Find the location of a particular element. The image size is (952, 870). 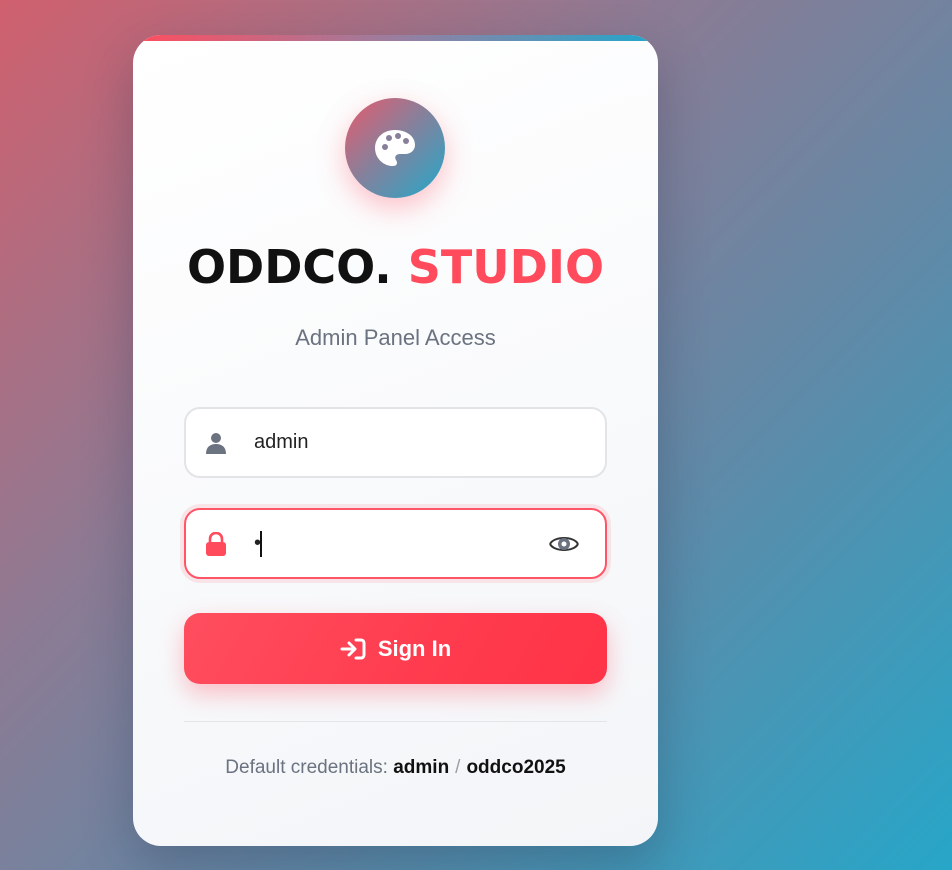

page-subtitle: Admin Panel Access is located at coordinates (395, 337).